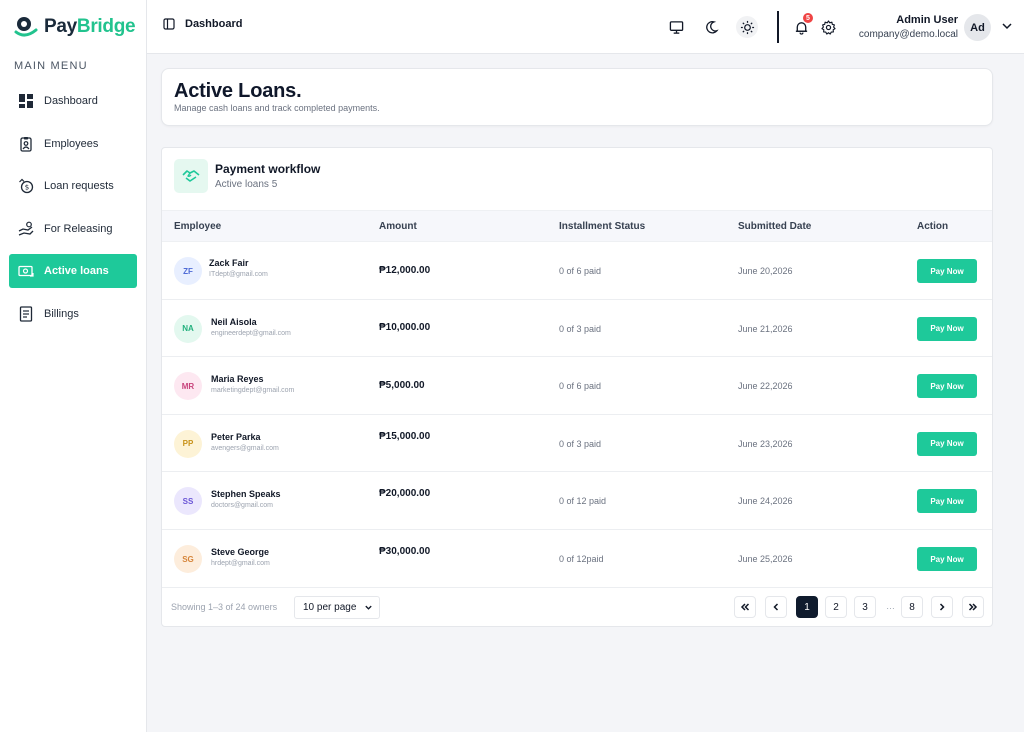 The width and height of the screenshot is (1024, 732). What do you see at coordinates (246, 494) in the screenshot?
I see `employee-name: Stephen Speaks` at bounding box center [246, 494].